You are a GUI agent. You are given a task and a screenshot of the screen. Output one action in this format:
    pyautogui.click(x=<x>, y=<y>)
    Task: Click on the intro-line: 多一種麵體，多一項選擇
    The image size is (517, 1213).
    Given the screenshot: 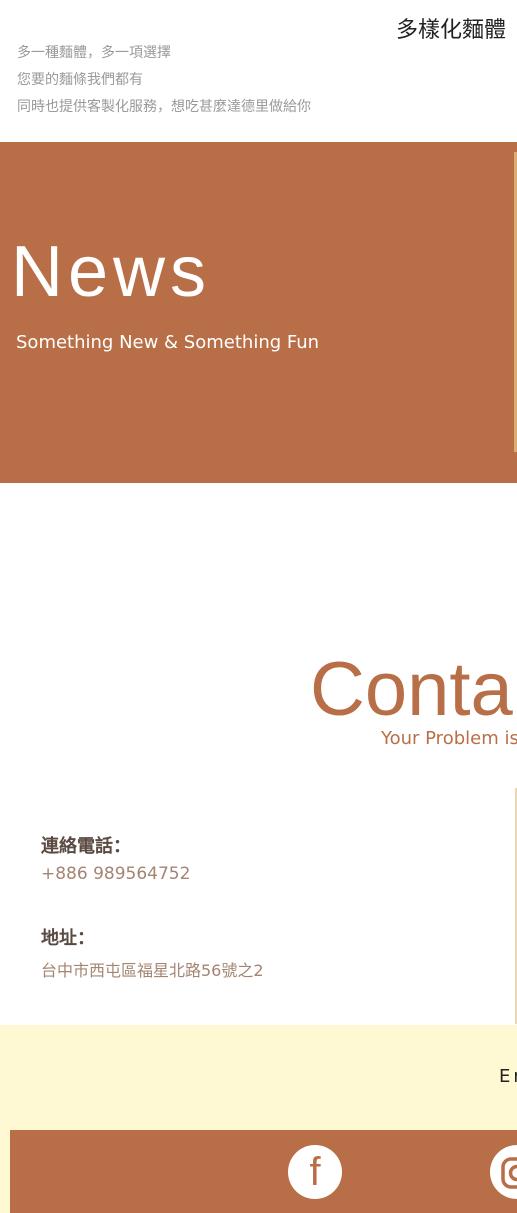 What is the action you would take?
    pyautogui.click(x=94, y=53)
    